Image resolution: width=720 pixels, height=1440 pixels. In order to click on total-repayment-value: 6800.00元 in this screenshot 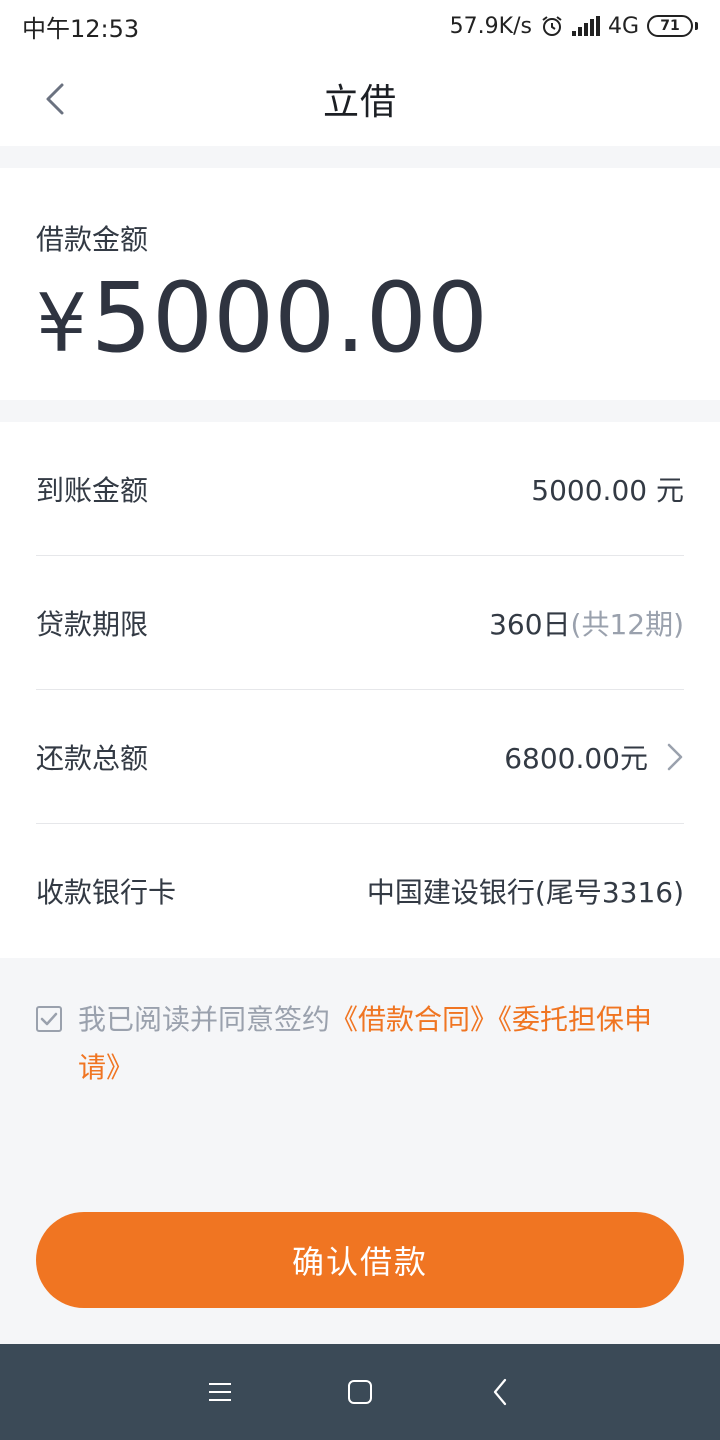, I will do `click(576, 758)`.